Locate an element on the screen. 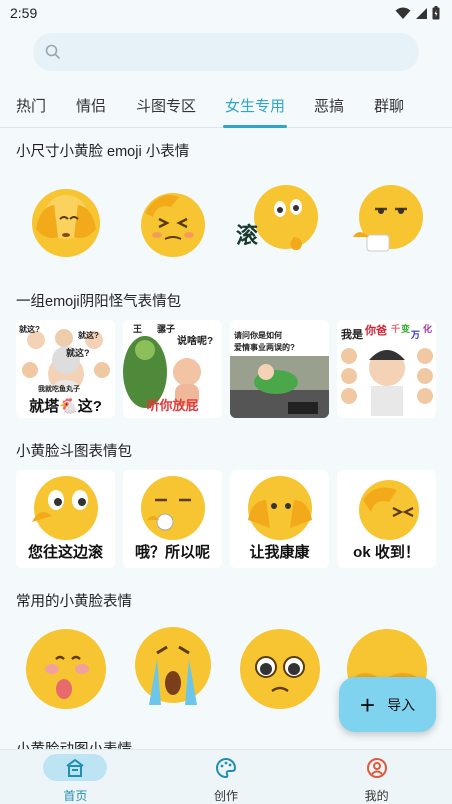 This screenshot has width=452, height=804. sticker-text: 爱情事业两误的? is located at coordinates (264, 347).